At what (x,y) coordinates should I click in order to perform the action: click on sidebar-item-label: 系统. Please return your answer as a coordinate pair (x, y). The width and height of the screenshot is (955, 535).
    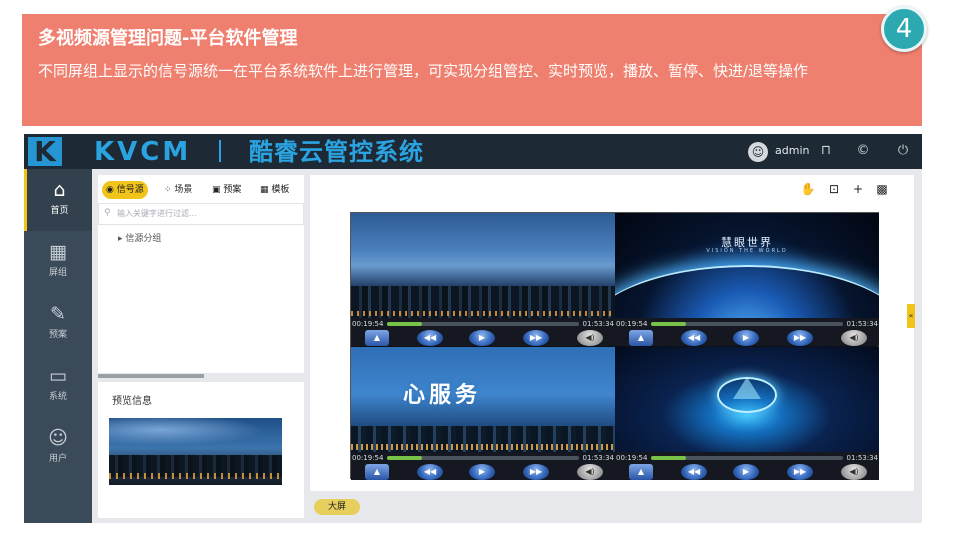
    Looking at the image, I should click on (57, 397).